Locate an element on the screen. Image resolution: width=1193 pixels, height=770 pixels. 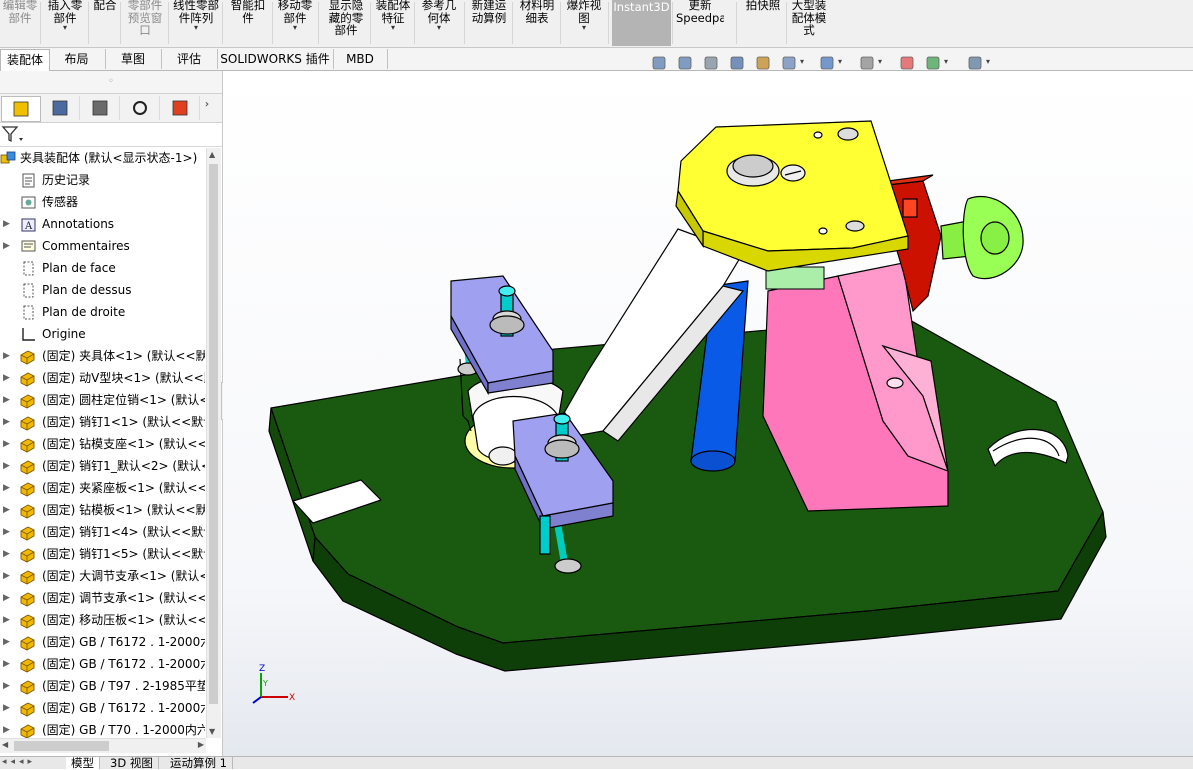
scroll-left-icon: ◀ is located at coordinates (5, 744).